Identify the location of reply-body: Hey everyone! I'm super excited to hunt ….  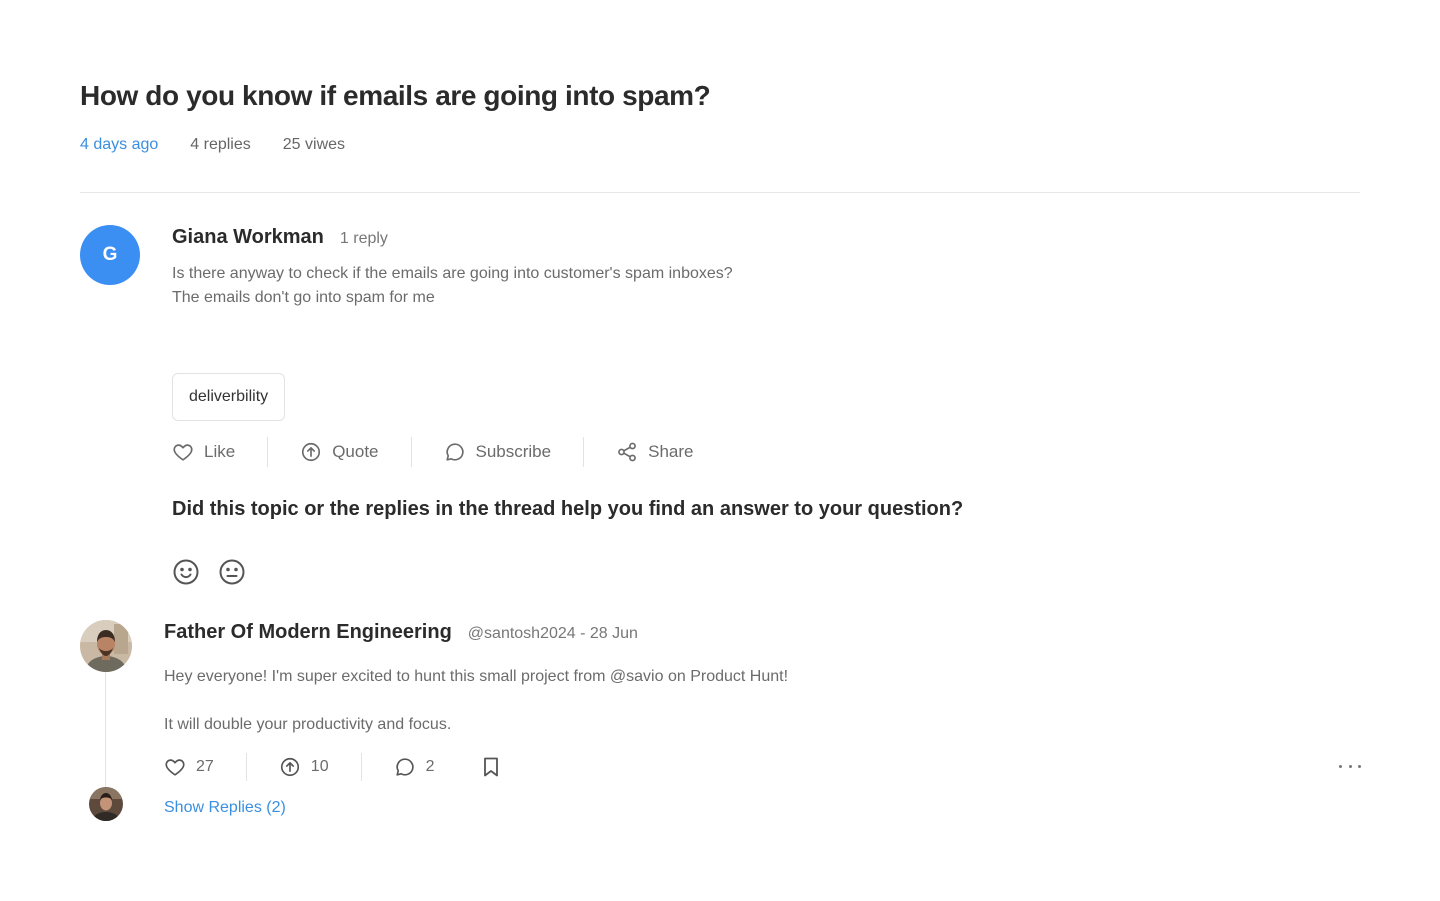
(476, 701).